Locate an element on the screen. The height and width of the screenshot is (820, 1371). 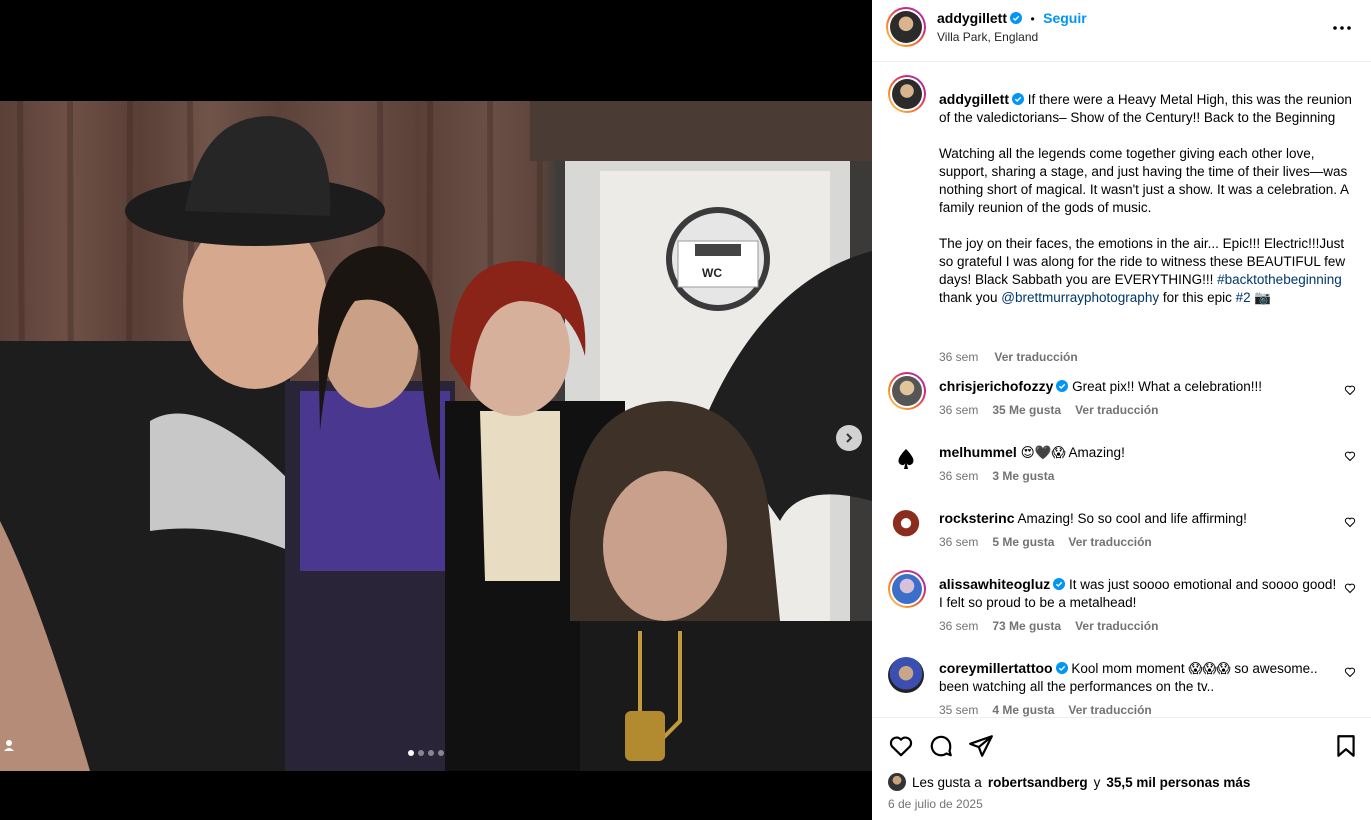
comment-meta: 35 sem 4 Me gusta Ver traducción is located at coordinates (1052, 710).